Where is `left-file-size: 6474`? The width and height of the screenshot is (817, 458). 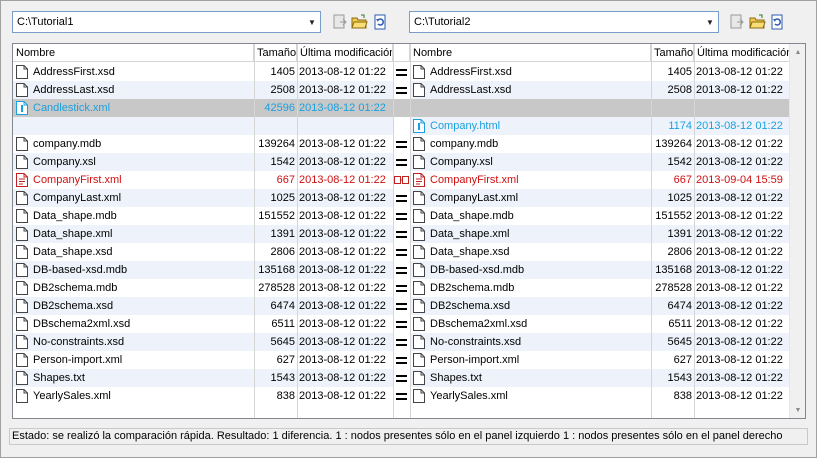 left-file-size: 6474 is located at coordinates (282, 306).